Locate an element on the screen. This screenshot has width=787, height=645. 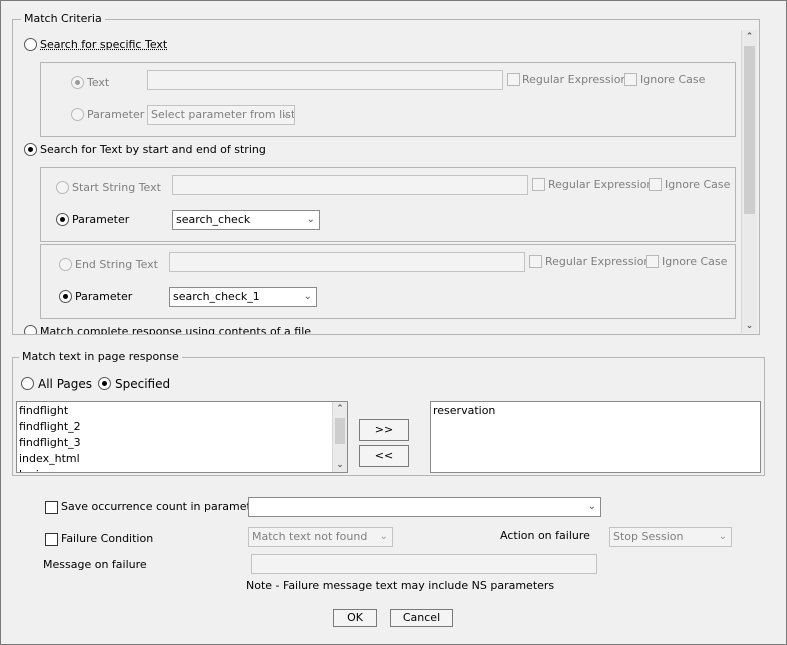
start-param-select: search_check ⌄ is located at coordinates (246, 220).